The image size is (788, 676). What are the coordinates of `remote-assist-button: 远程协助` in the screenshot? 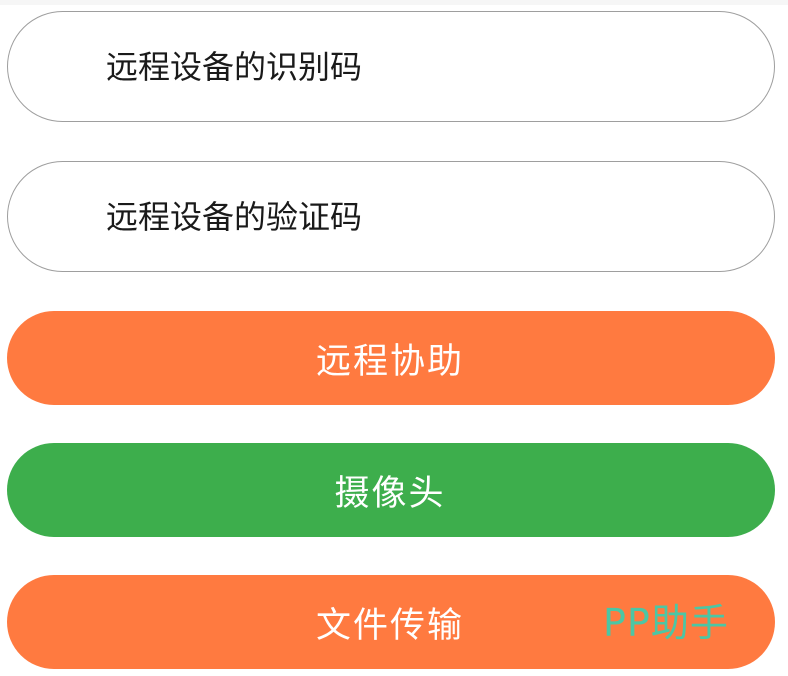 It's located at (391, 358).